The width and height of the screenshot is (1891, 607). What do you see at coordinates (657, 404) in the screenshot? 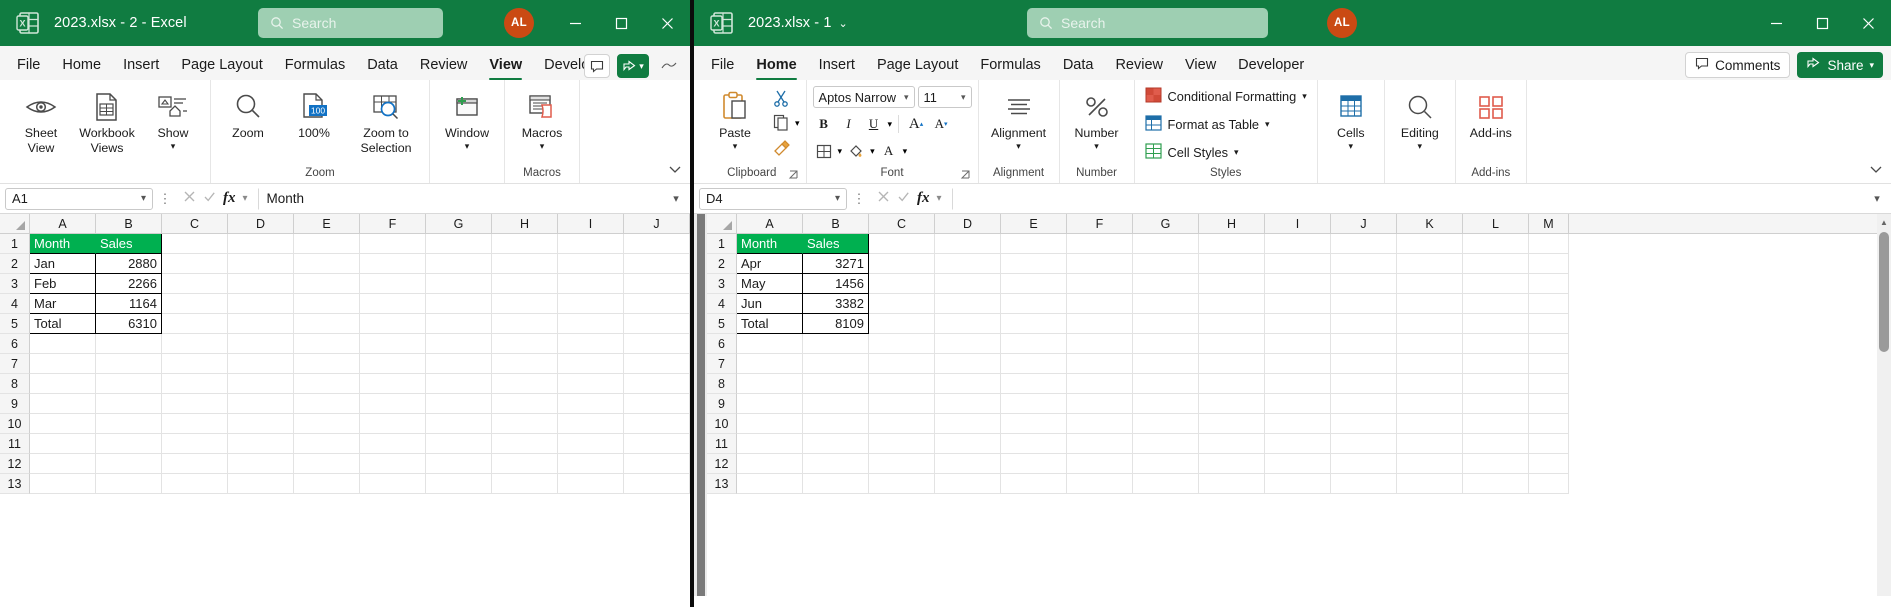
I see `cell-J9` at bounding box center [657, 404].